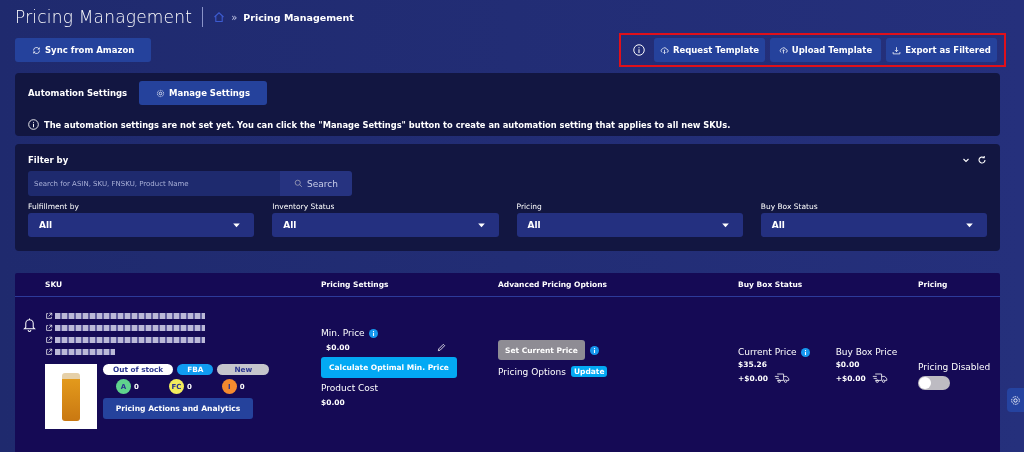 This screenshot has width=1024, height=452. What do you see at coordinates (298, 17) in the screenshot?
I see `breadcrumb-item: Pricing Management` at bounding box center [298, 17].